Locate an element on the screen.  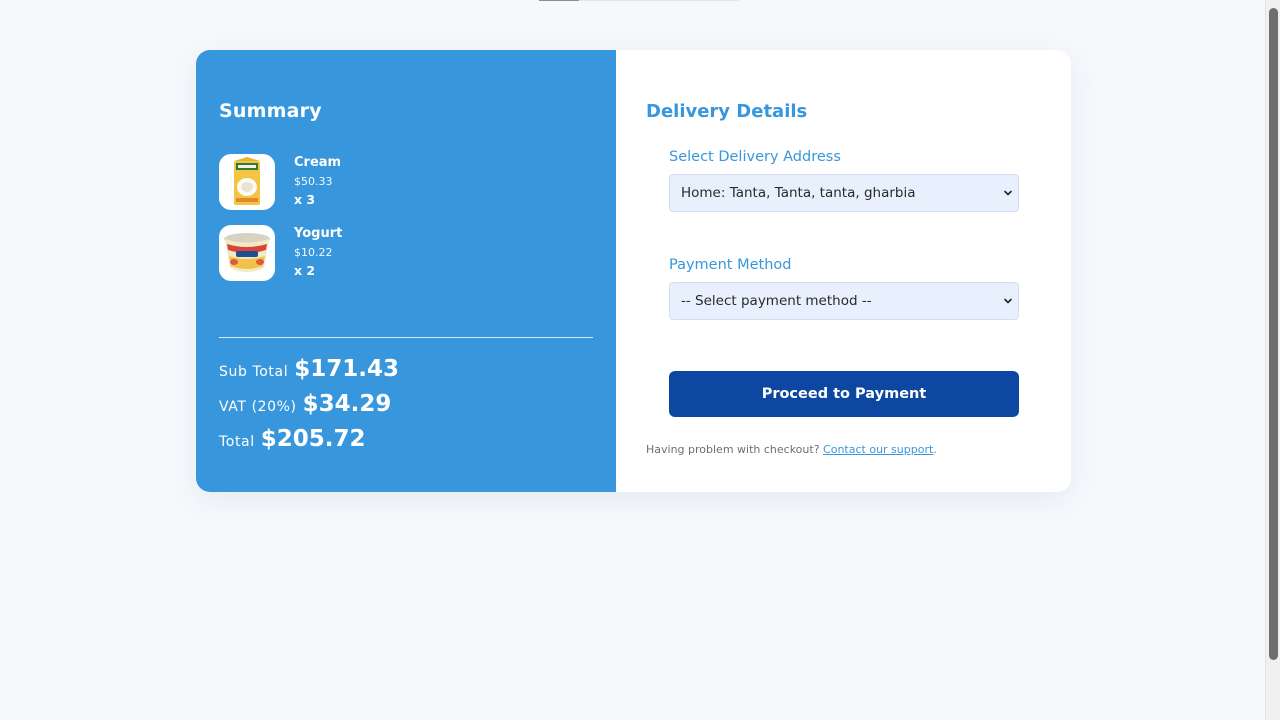
summary-title: Summary is located at coordinates (270, 111).